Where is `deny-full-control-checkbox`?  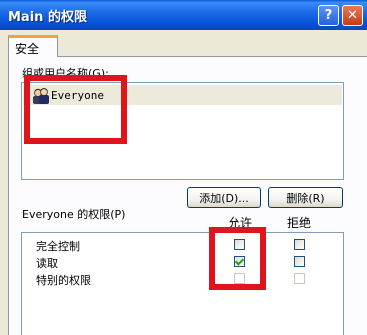
deny-full-control-checkbox is located at coordinates (299, 244).